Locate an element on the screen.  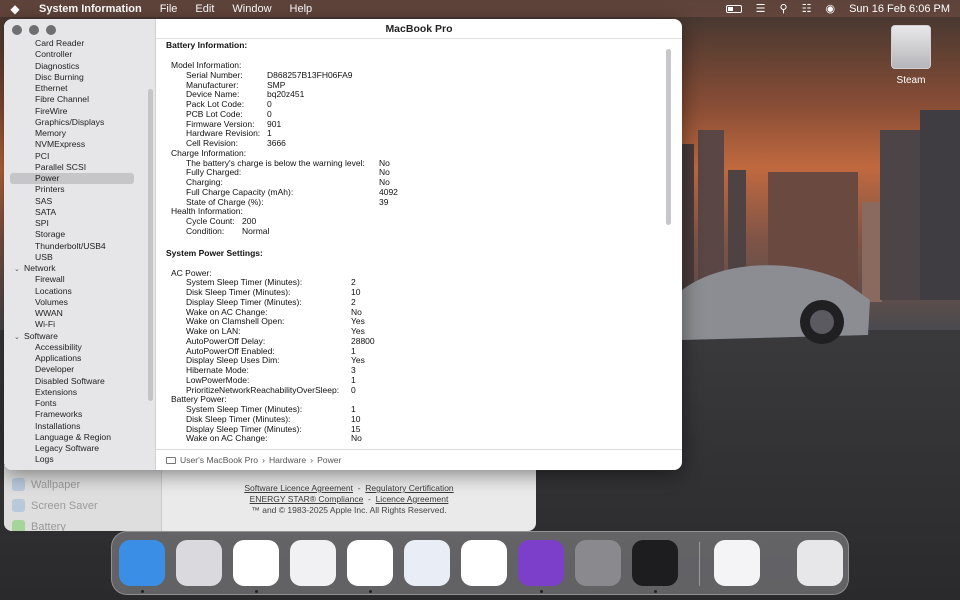
settings-sidebar-battery: Battery is located at coordinates (82, 523).